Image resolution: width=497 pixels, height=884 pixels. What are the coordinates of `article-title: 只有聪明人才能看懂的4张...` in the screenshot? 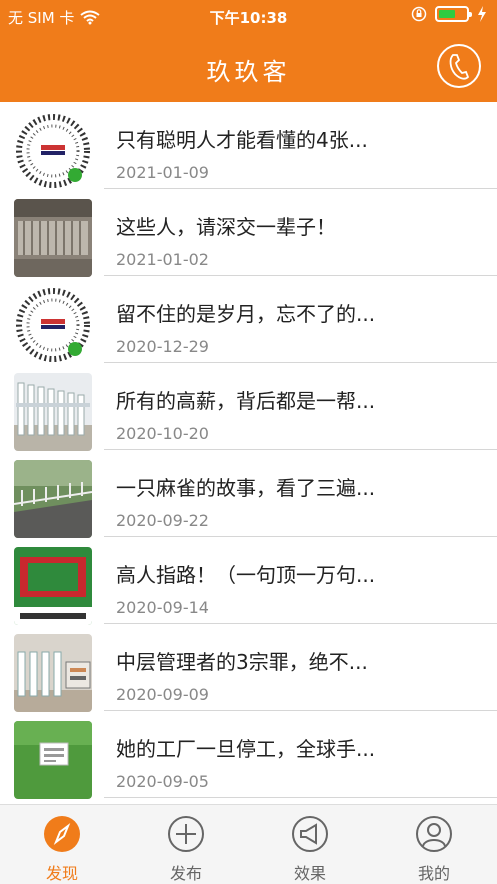 It's located at (242, 140).